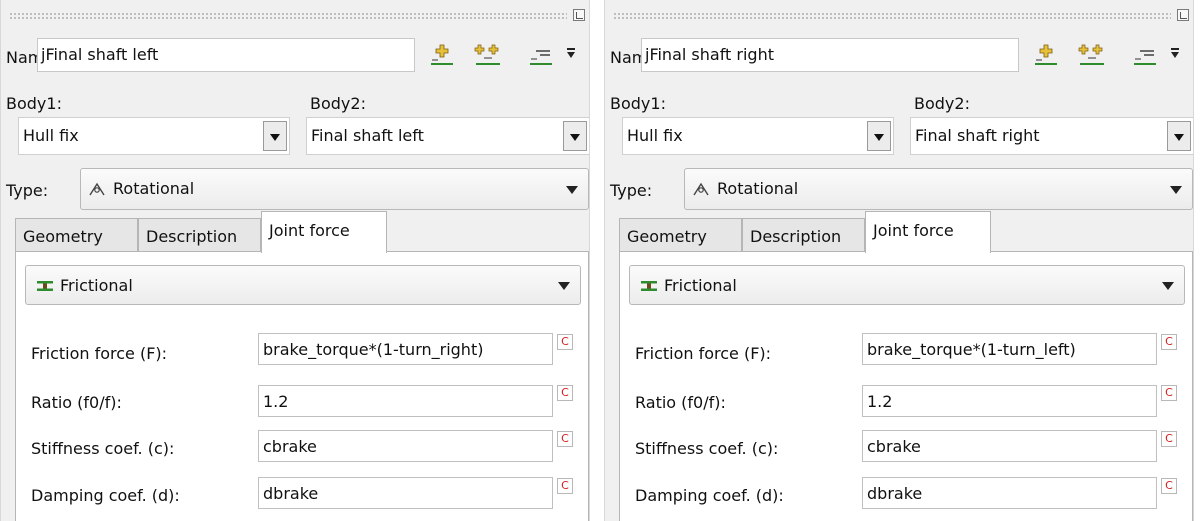 This screenshot has width=1200, height=521. What do you see at coordinates (367, 135) in the screenshot?
I see `body2-value: Final shaft left` at bounding box center [367, 135].